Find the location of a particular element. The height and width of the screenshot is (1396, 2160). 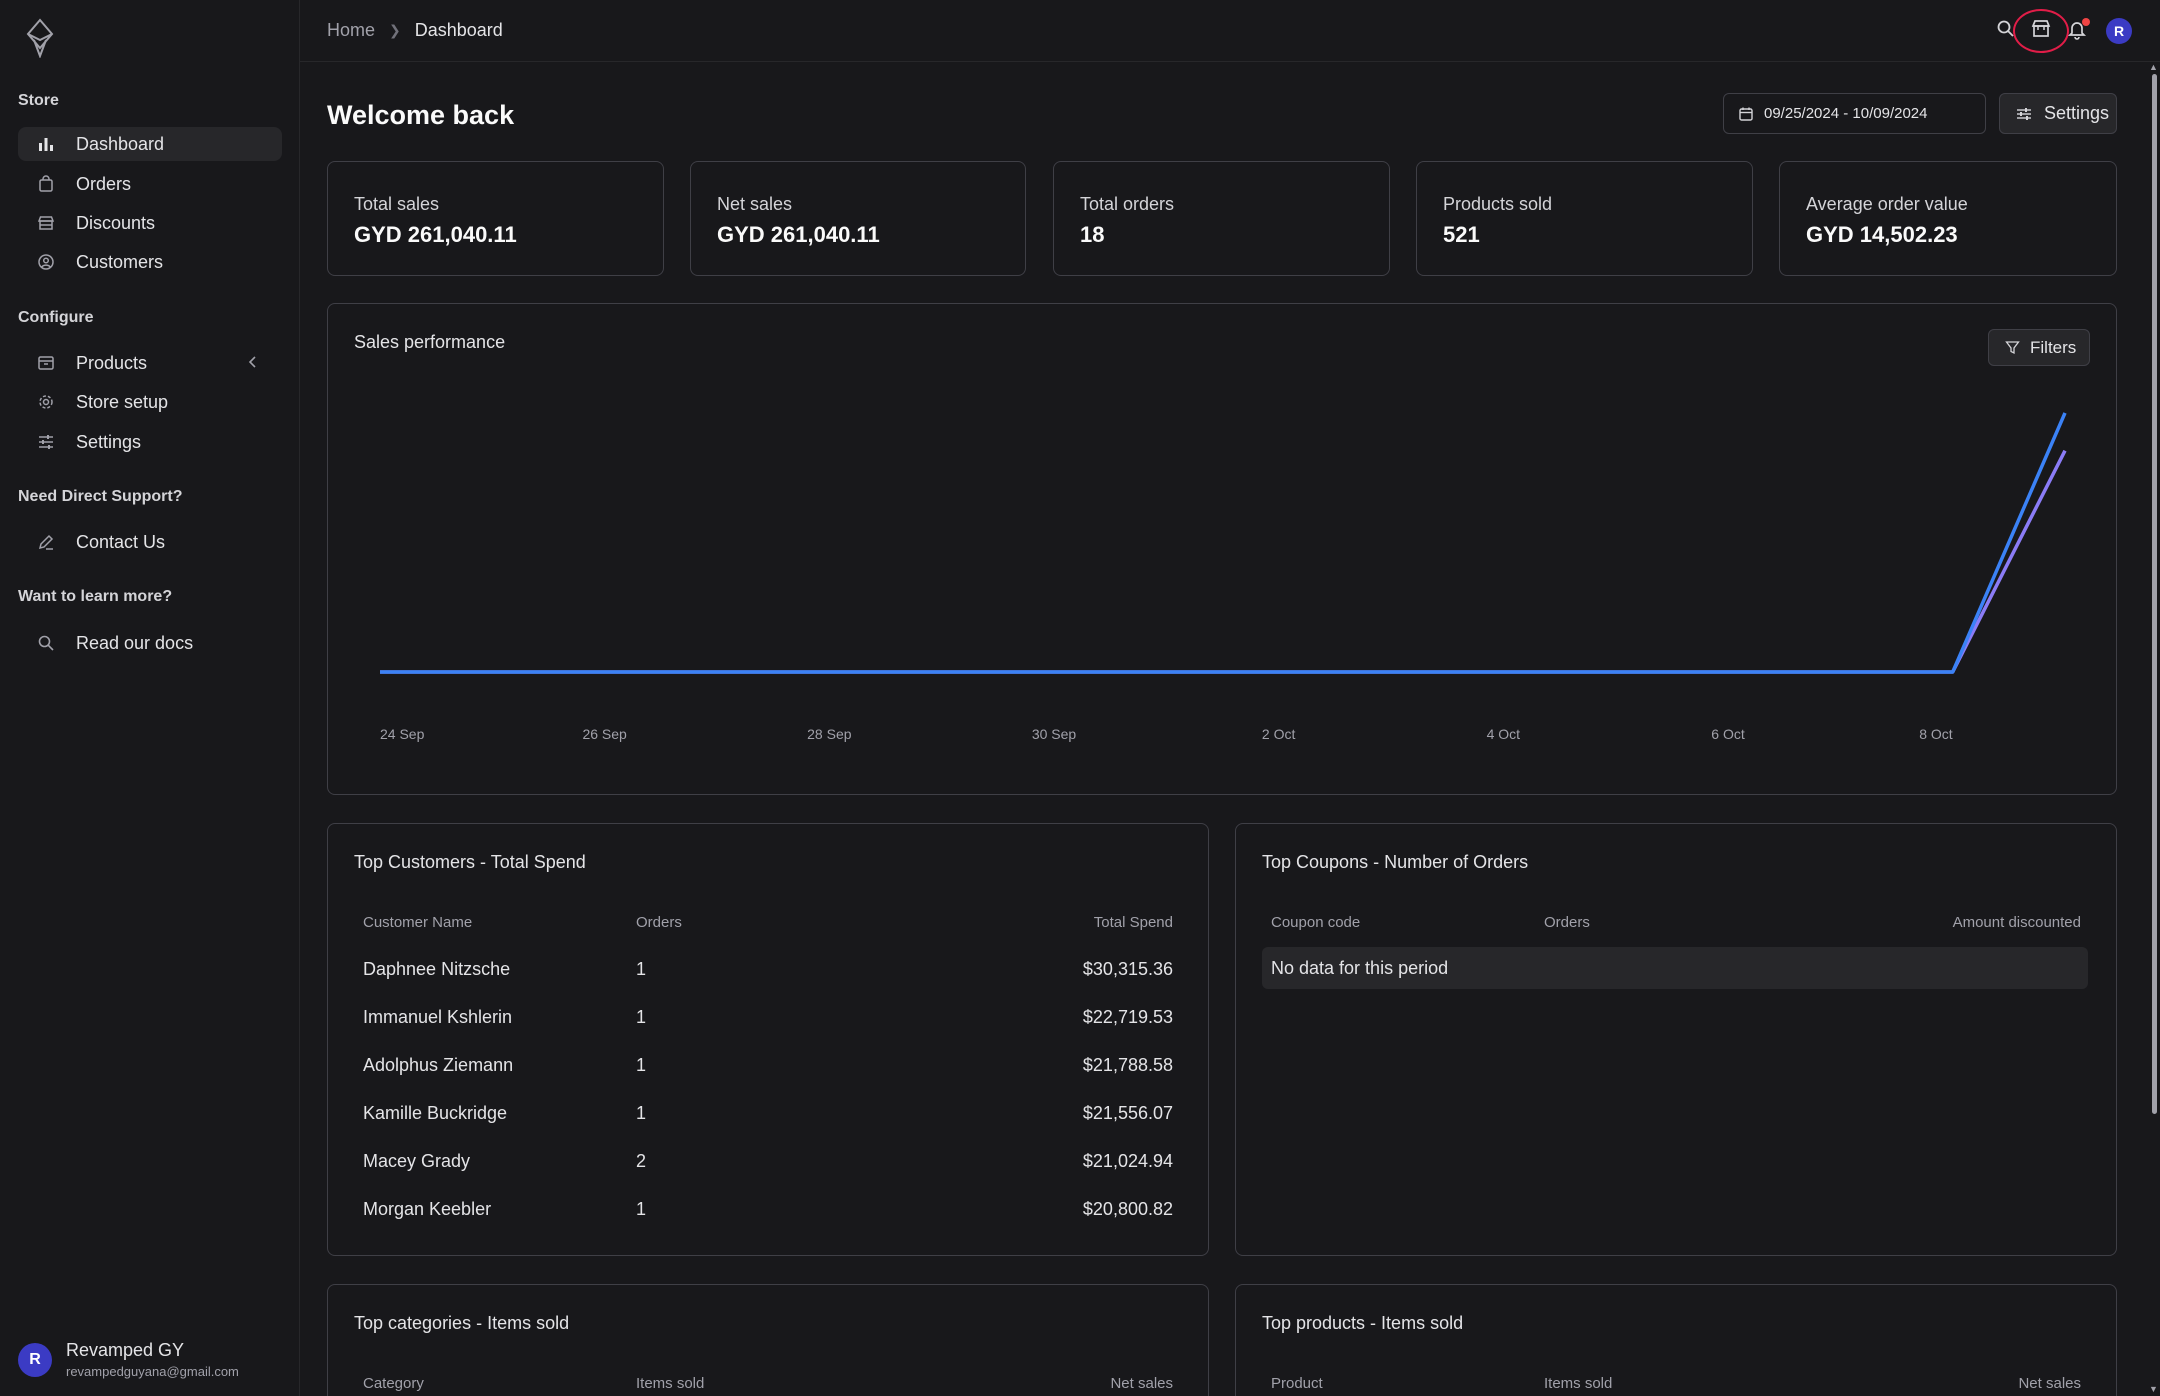

sidebar-item-store-setup: Store setup is located at coordinates (150, 402).